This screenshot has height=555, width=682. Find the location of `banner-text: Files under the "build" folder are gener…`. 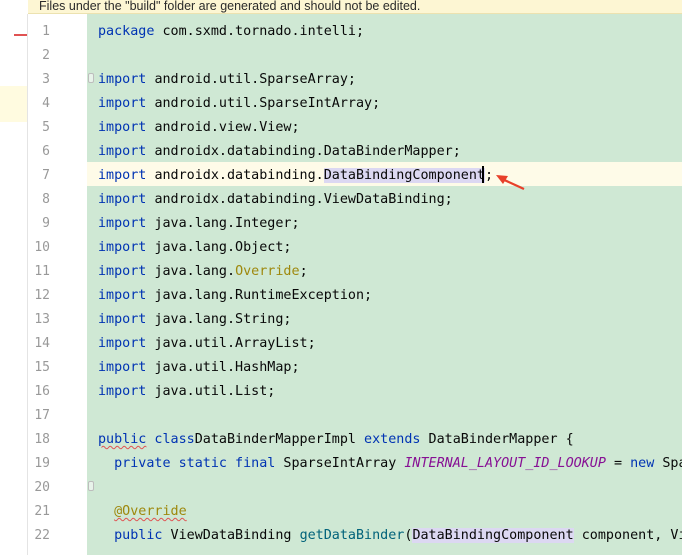

banner-text: Files under the "build" folder are gener… is located at coordinates (230, 6).